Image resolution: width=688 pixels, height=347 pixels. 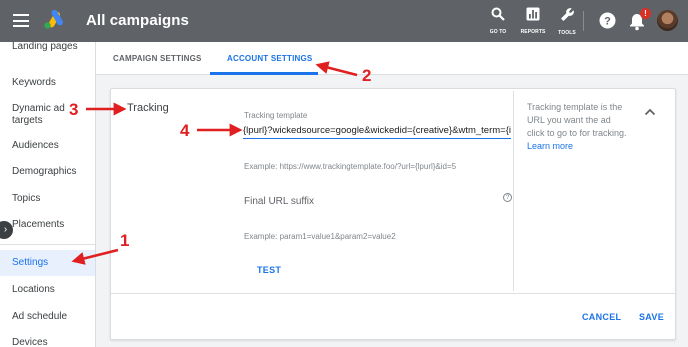 What do you see at coordinates (47, 317) in the screenshot?
I see `sidebar-item-ad-schedule: Ad schedule` at bounding box center [47, 317].